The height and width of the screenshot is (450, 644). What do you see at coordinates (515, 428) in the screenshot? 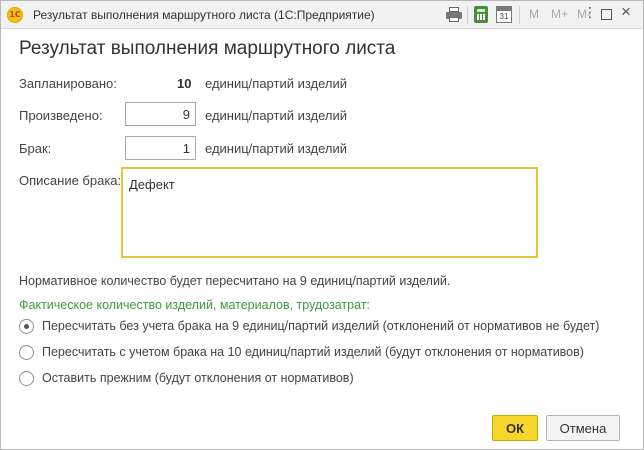
I see `ok-button: ОК` at bounding box center [515, 428].